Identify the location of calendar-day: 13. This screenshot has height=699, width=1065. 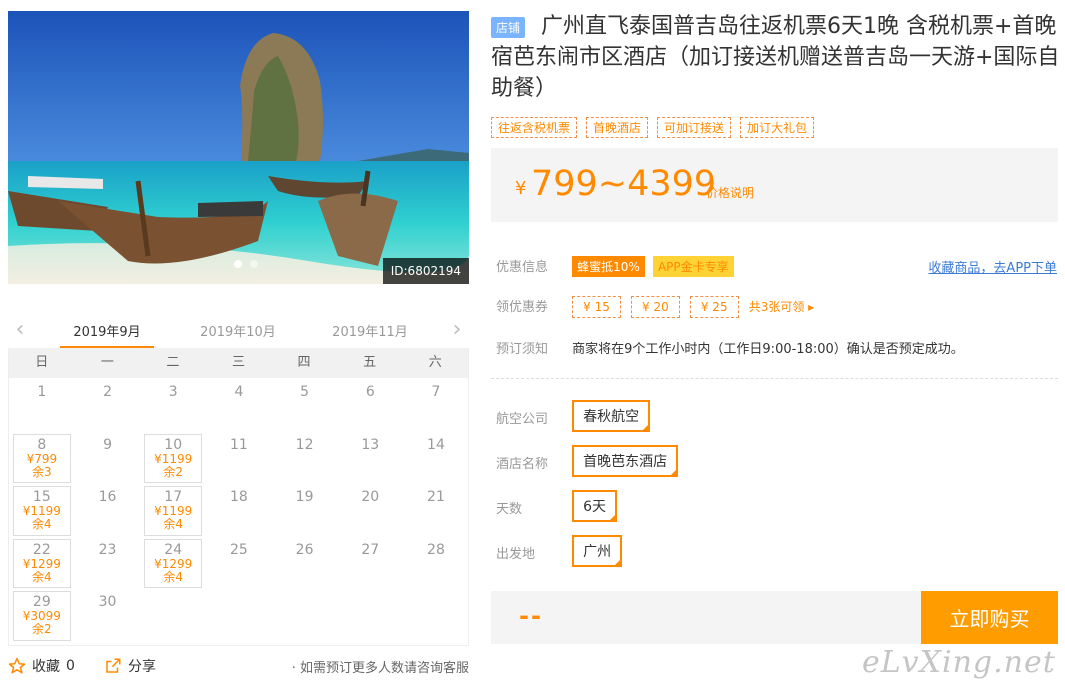
(370, 457).